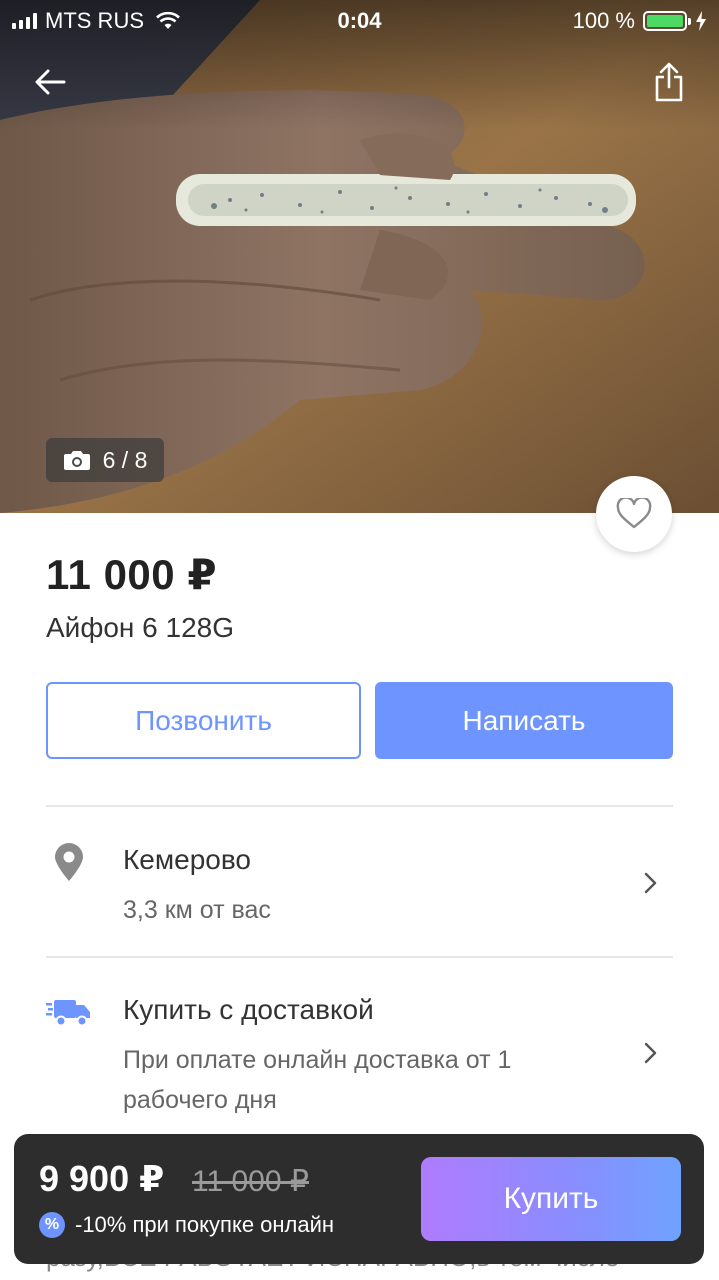  Describe the element at coordinates (132, 574) in the screenshot. I see `listing-price: 11 000 ₽` at that location.